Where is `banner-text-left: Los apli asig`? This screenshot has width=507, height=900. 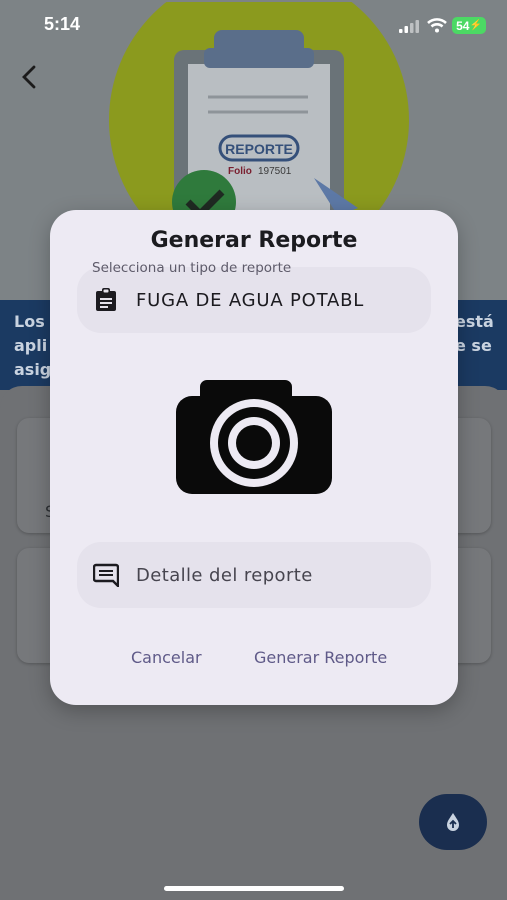 banner-text-left: Los apli asig is located at coordinates (33, 345).